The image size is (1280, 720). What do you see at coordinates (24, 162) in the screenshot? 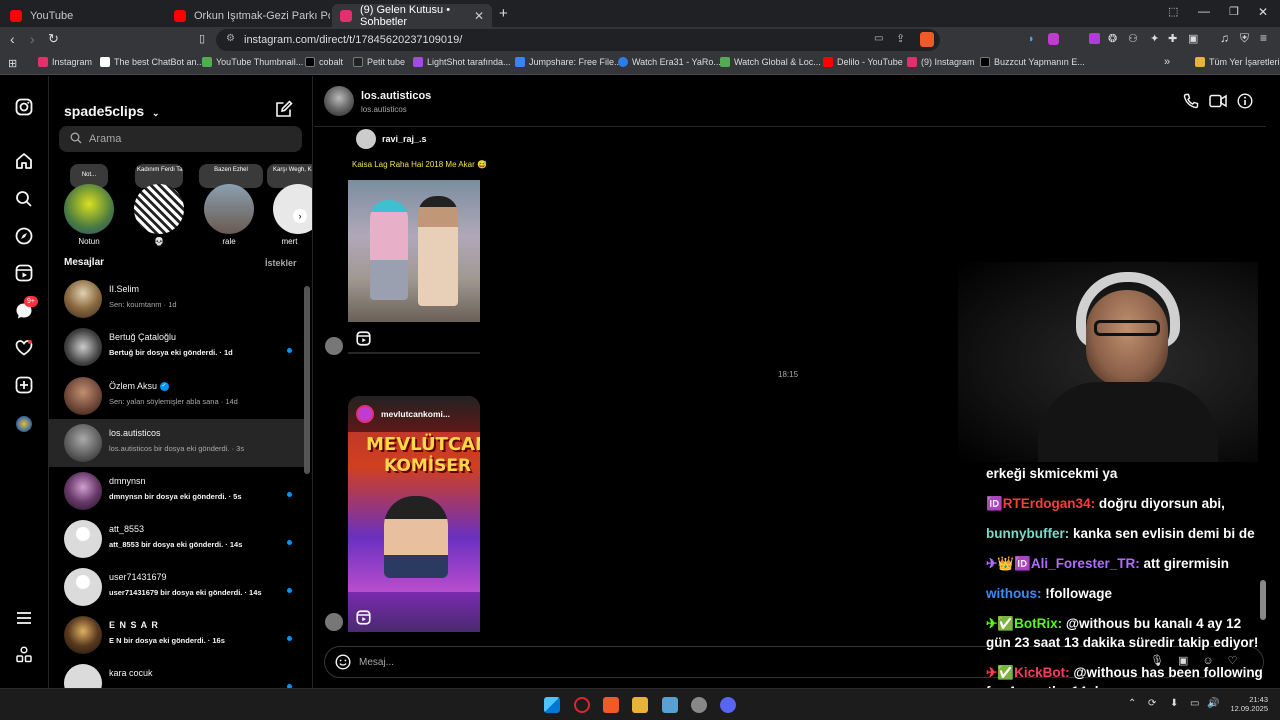
I see `home-icon` at bounding box center [24, 162].